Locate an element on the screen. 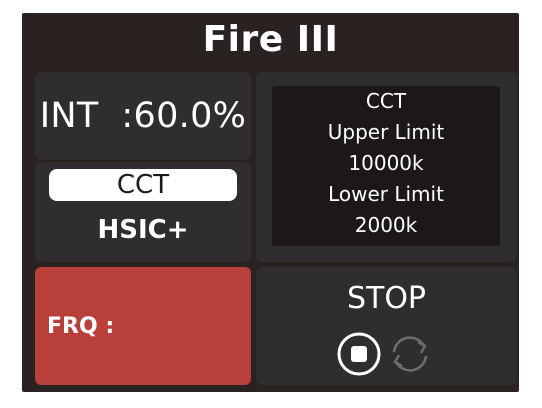 The width and height of the screenshot is (542, 408). upper-limit-label: Upper Limit is located at coordinates (386, 132).